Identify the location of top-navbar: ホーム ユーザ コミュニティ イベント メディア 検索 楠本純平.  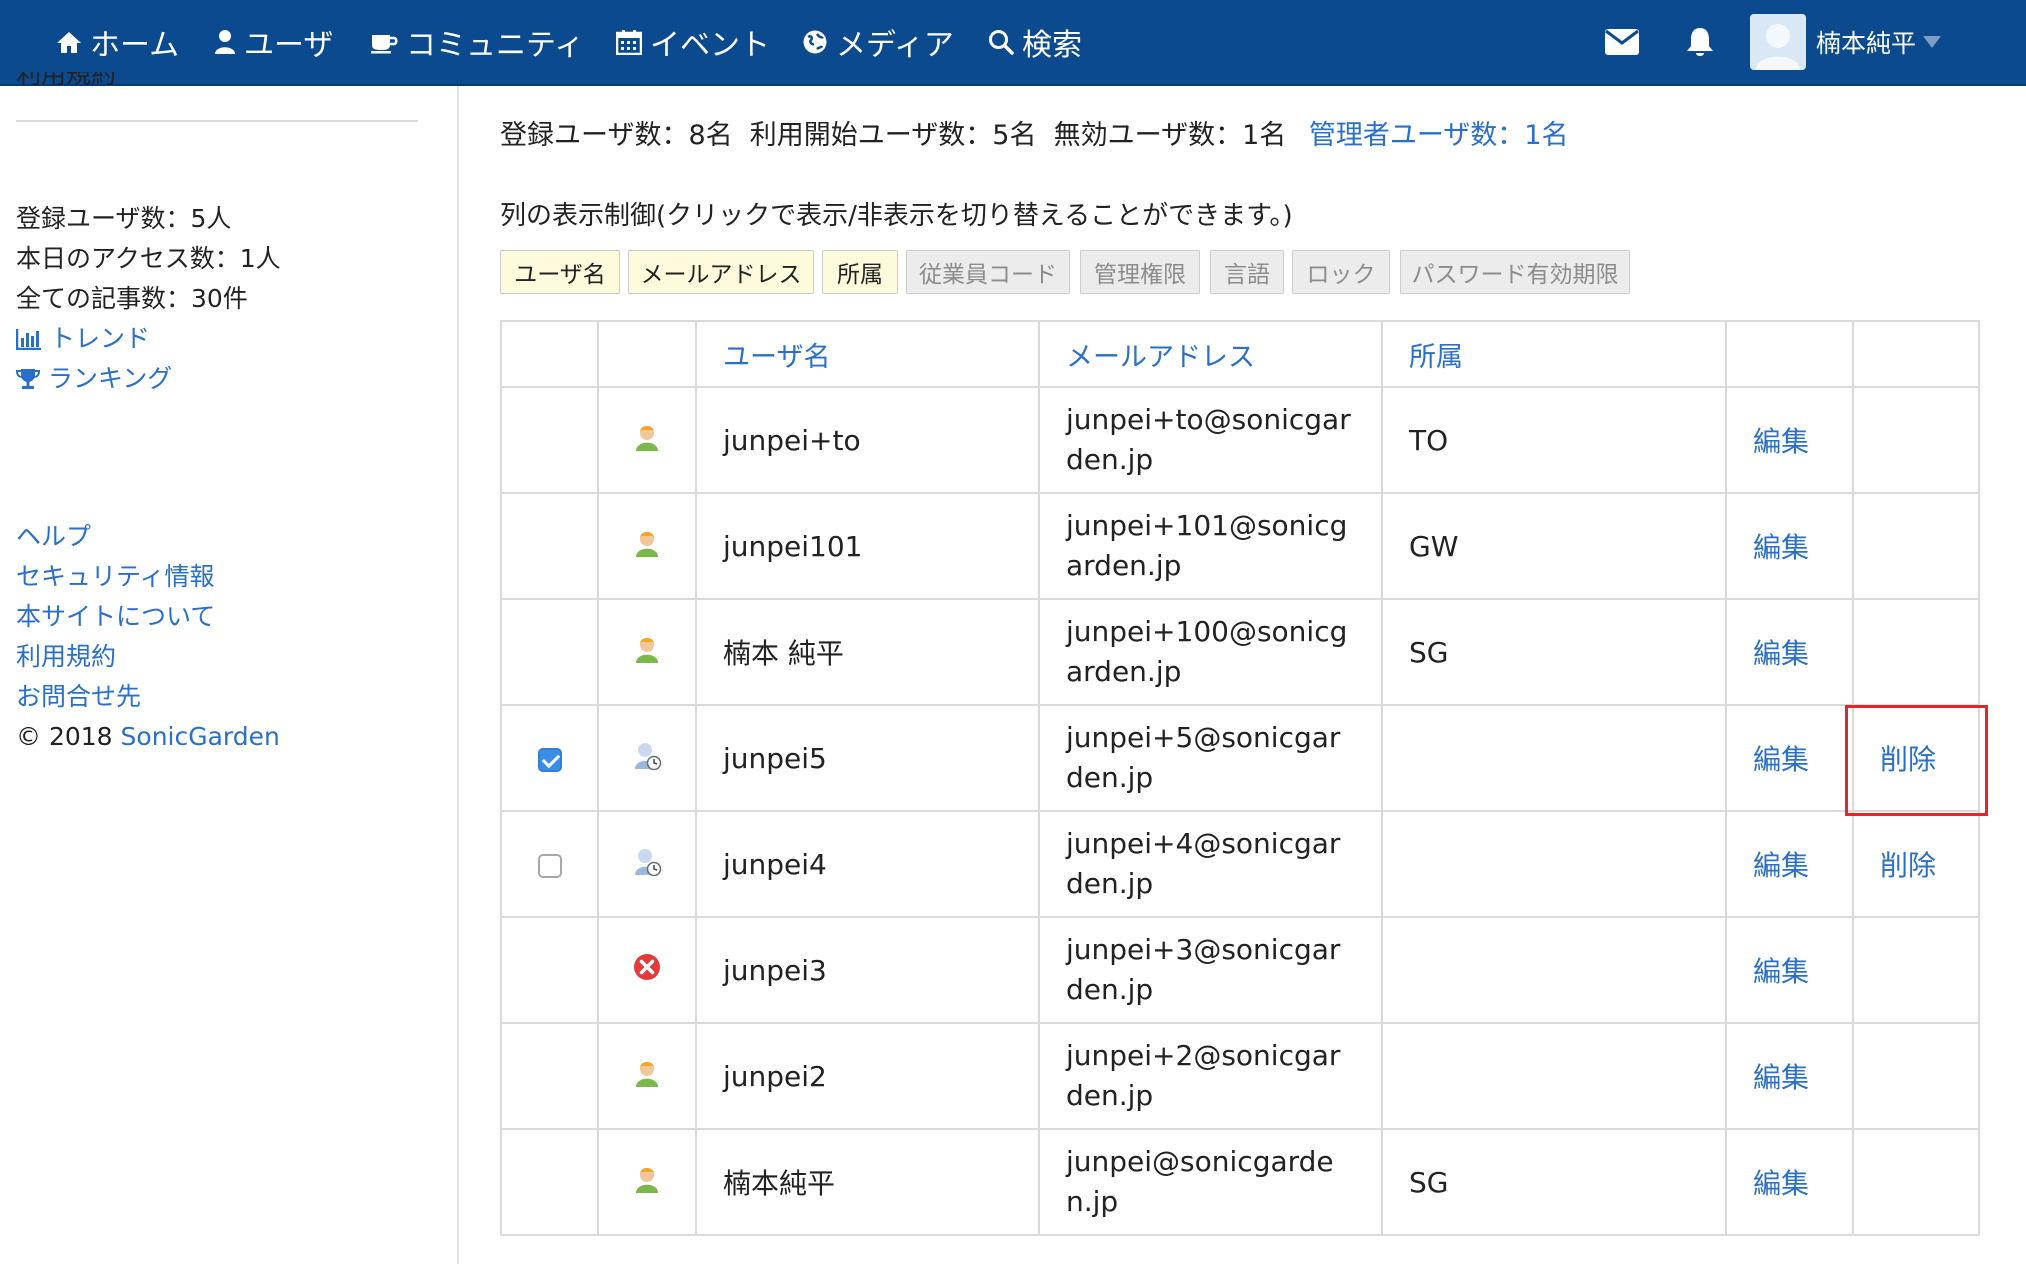
(1013, 43).